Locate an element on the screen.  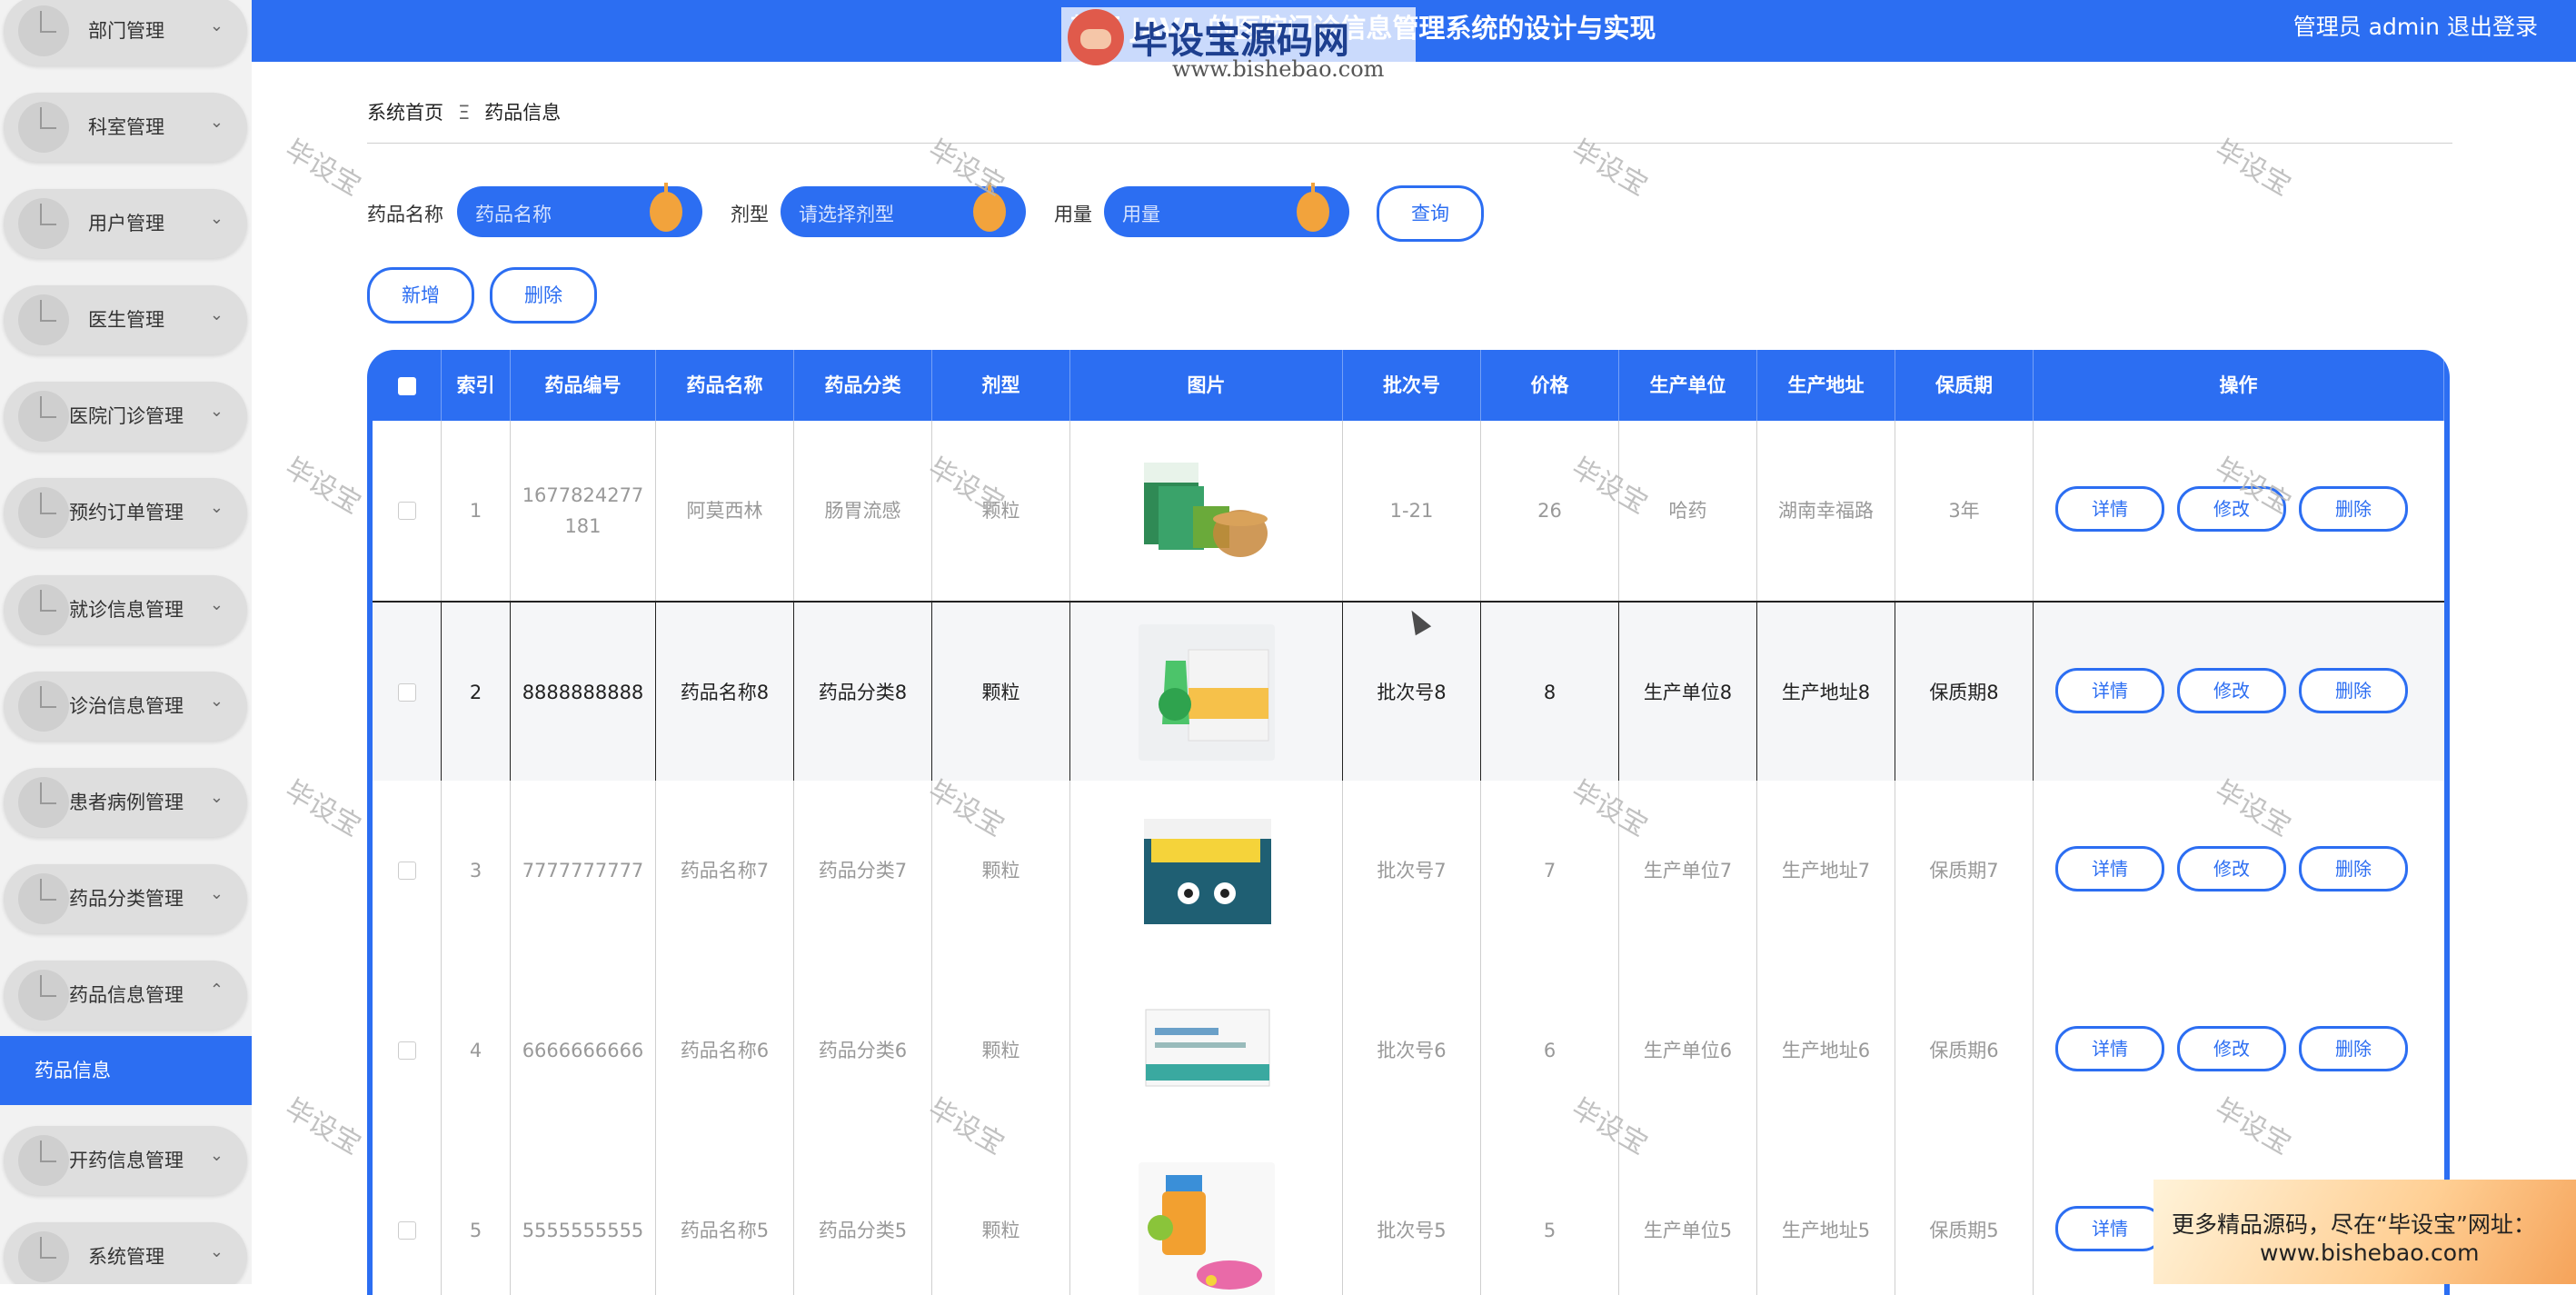
add-button: 新增 is located at coordinates (421, 295).